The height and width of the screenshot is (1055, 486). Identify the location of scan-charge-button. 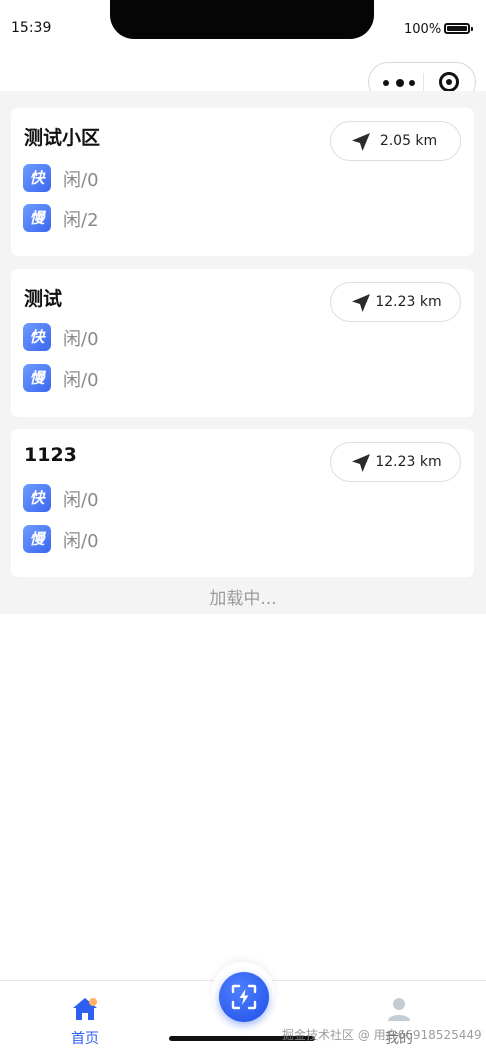
(244, 997).